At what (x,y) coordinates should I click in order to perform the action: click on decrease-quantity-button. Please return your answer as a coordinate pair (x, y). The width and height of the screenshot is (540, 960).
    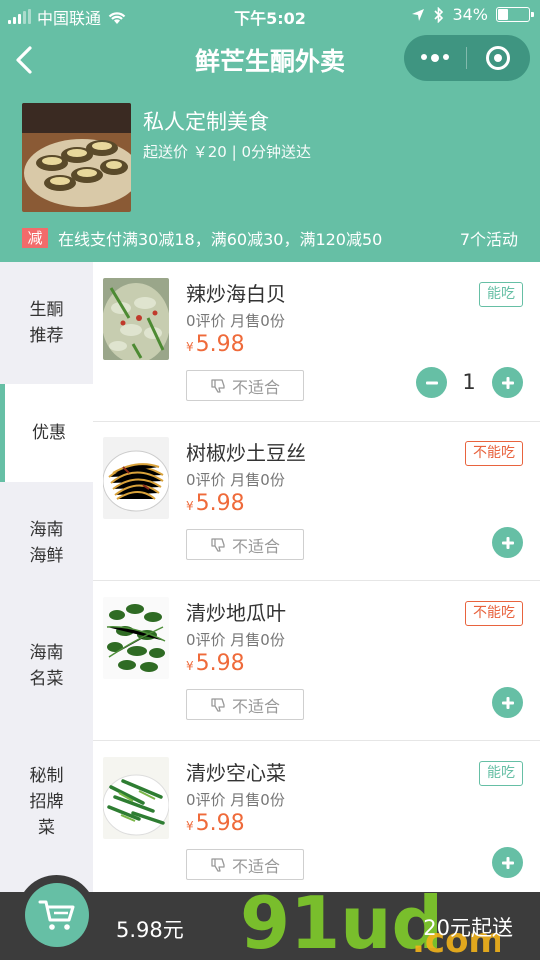
    Looking at the image, I should click on (431, 382).